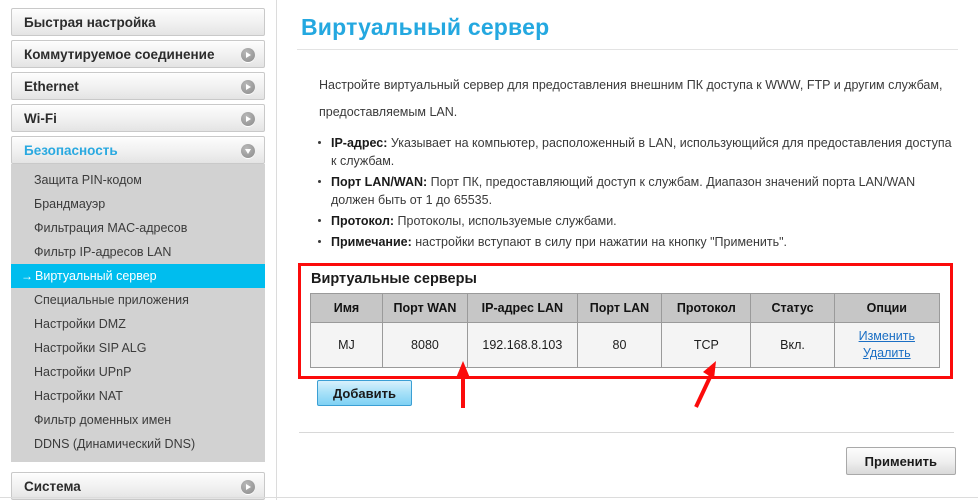  What do you see at coordinates (51, 86) in the screenshot?
I see `sidebar-item-label: Ethernet` at bounding box center [51, 86].